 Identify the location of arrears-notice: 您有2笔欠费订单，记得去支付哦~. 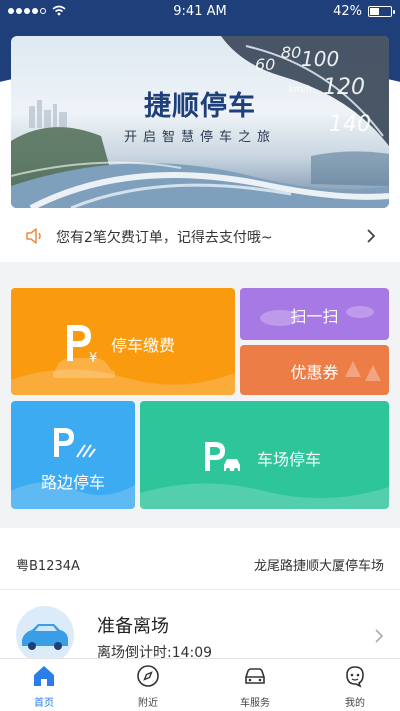
(200, 236).